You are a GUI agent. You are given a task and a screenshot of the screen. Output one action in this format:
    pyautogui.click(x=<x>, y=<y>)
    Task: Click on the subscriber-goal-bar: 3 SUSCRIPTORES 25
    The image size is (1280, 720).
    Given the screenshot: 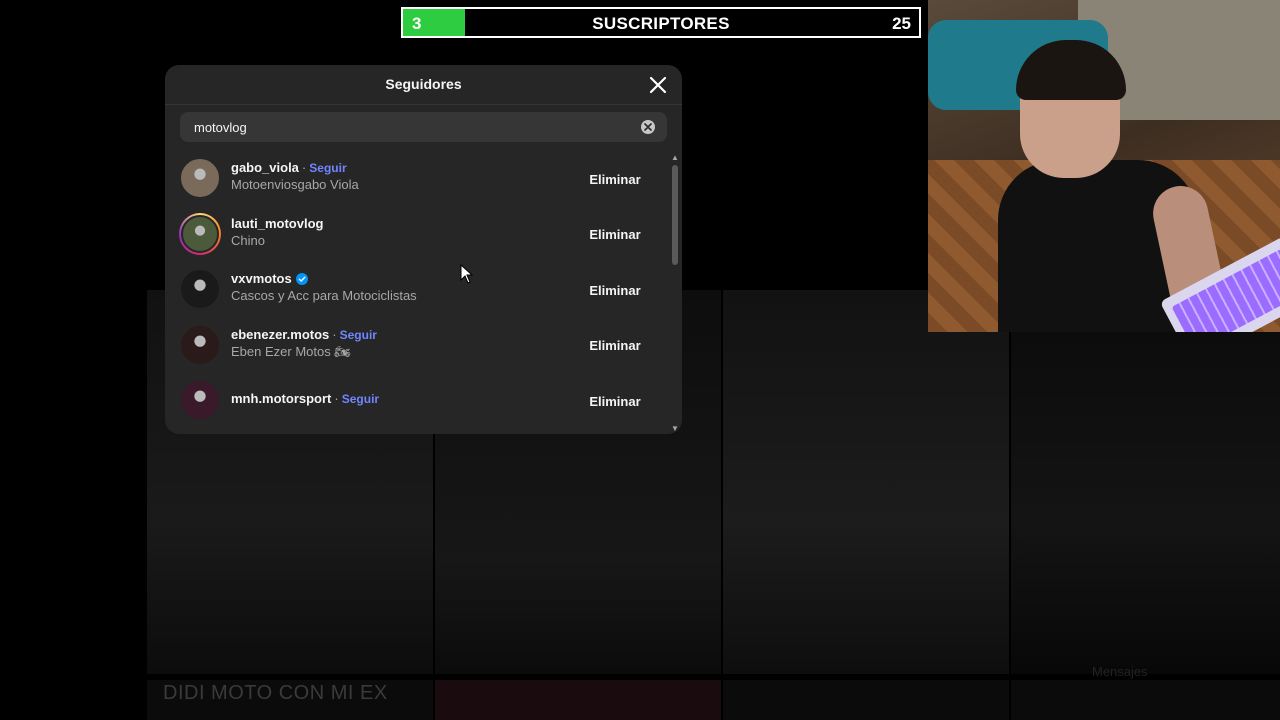 What is the action you would take?
    pyautogui.click(x=661, y=22)
    